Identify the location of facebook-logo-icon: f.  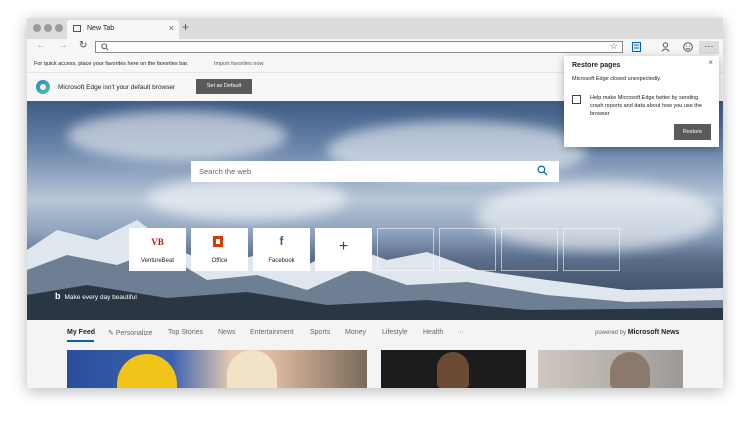
(281, 241).